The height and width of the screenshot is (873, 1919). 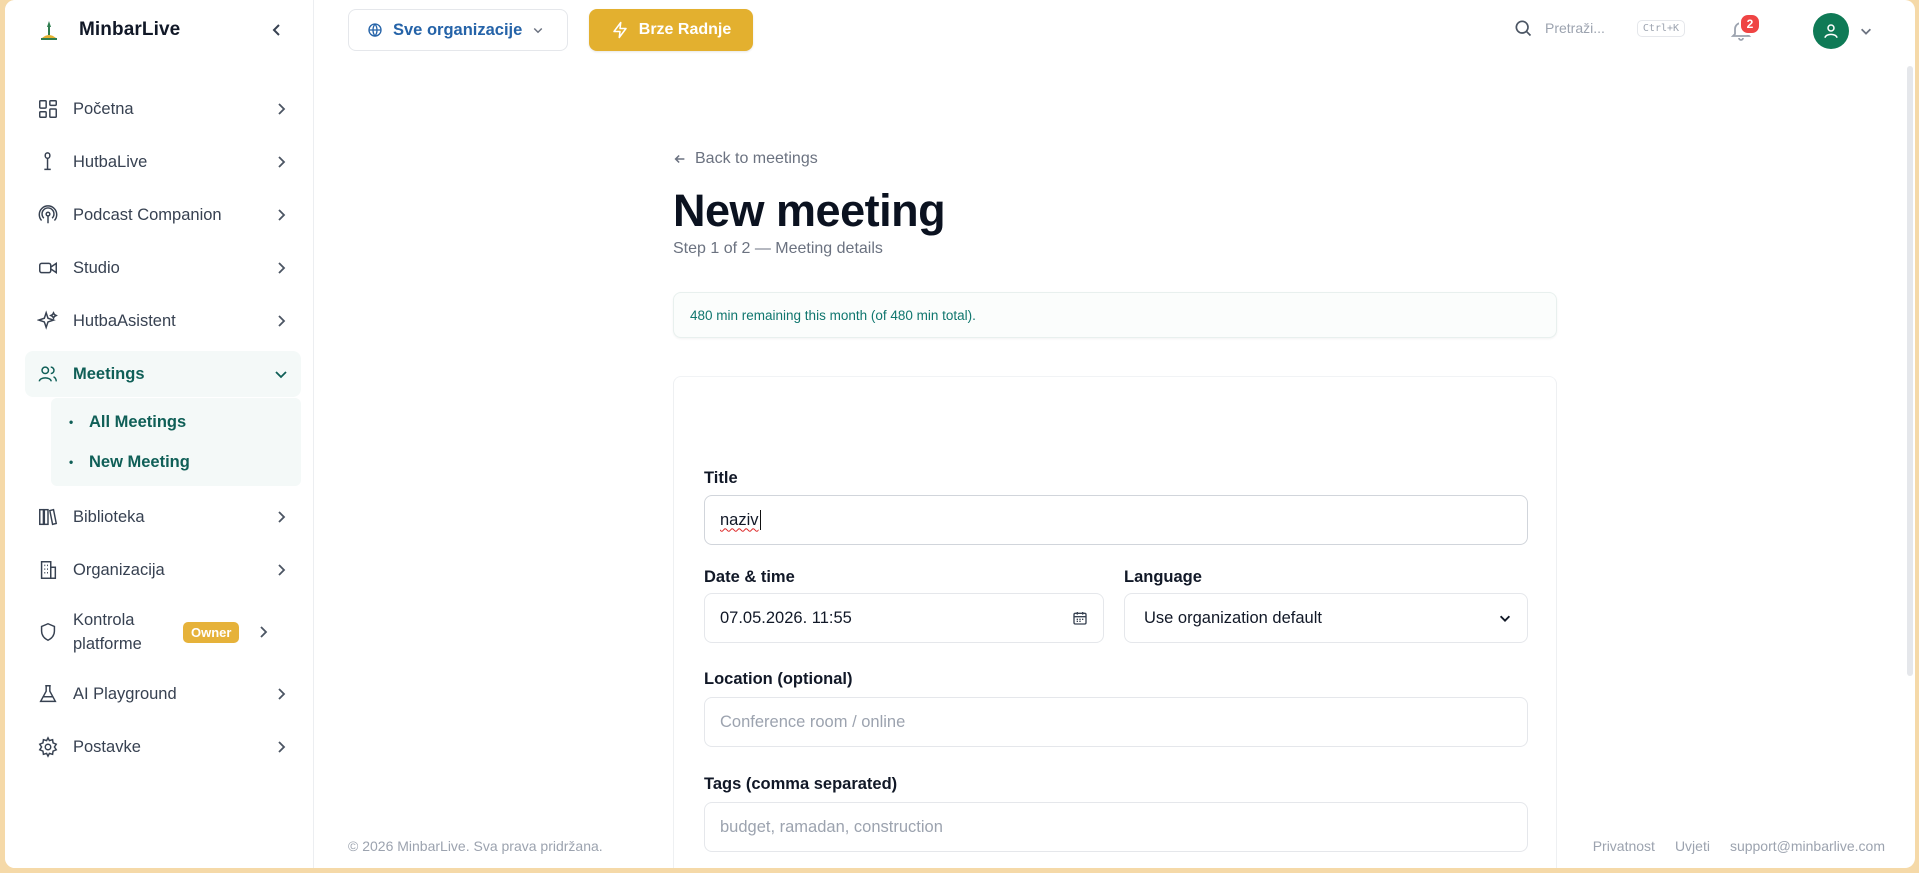 What do you see at coordinates (801, 784) in the screenshot?
I see `tags-label: Tags (comma separated)` at bounding box center [801, 784].